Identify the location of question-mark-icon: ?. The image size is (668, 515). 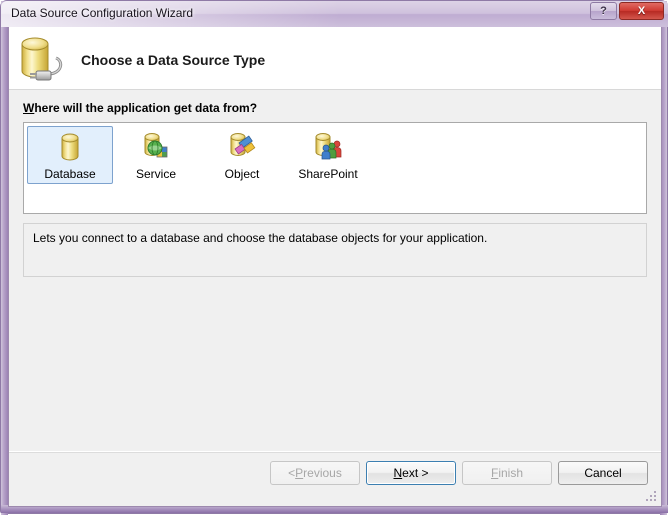
(603, 11).